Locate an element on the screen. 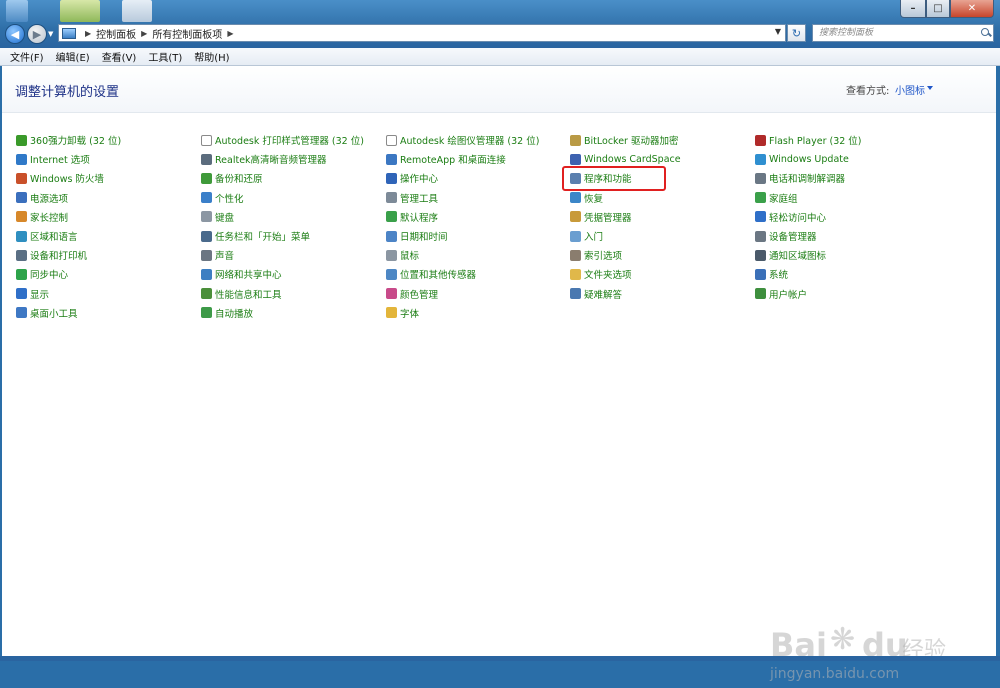  window-titlebar: – □ ✕ ◀ ▶ ▼ ▶ 控制面板 ▶ 所有控制面板项 ▶ ▼ ↻ is located at coordinates (500, 24).